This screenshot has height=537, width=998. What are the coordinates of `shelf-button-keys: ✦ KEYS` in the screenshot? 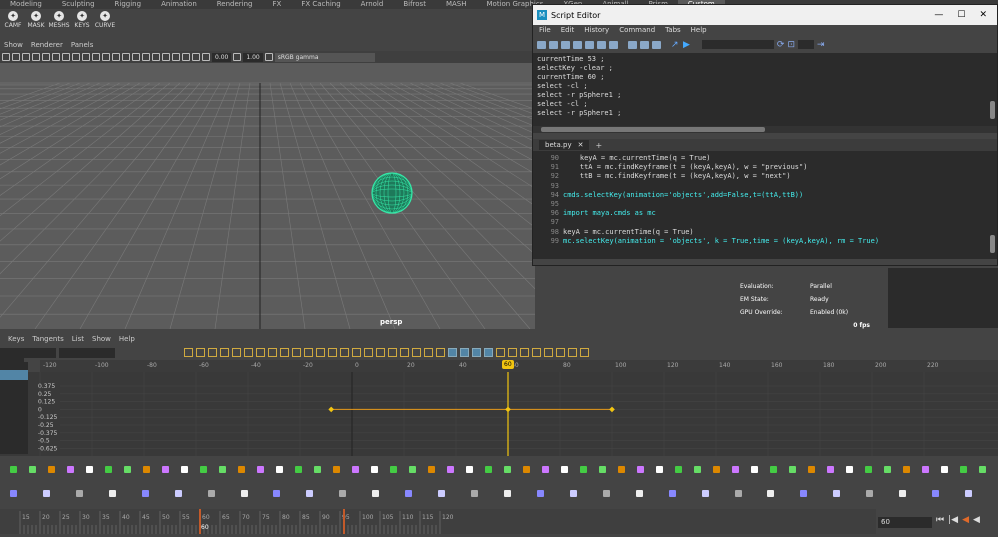 It's located at (82, 20).